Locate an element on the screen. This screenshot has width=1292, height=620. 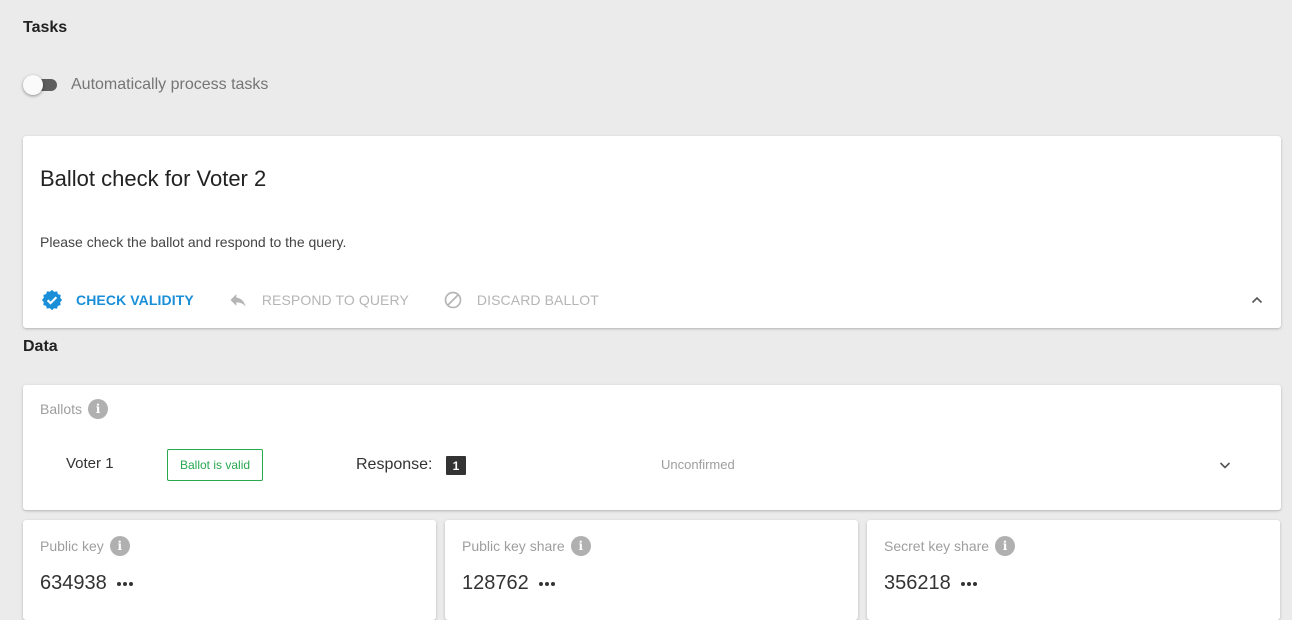
public-key-label: Public key is located at coordinates (72, 546).